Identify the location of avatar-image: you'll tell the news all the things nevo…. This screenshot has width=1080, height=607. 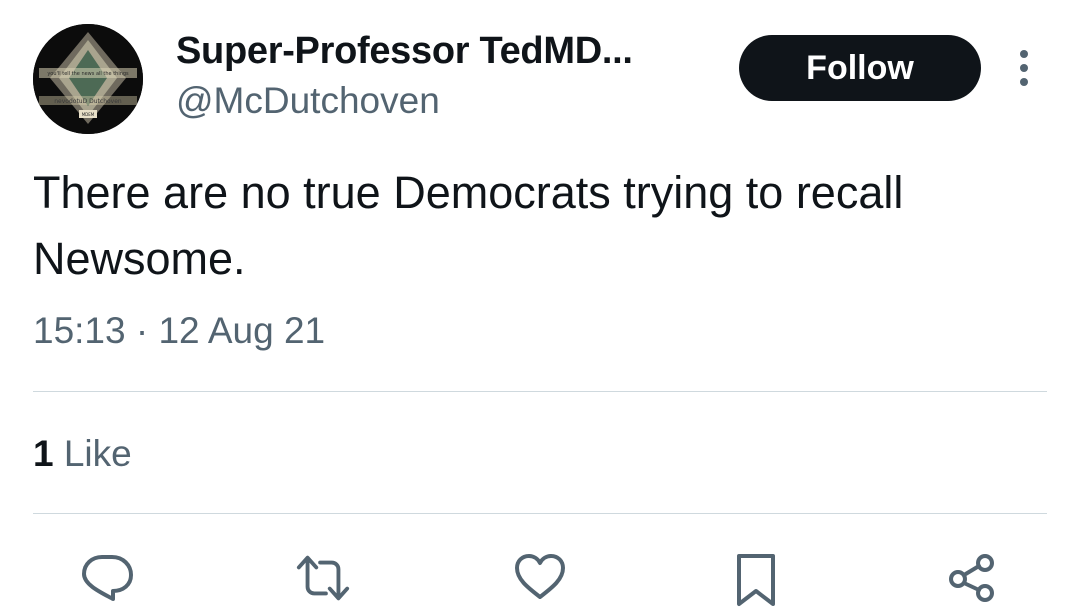
(88, 79).